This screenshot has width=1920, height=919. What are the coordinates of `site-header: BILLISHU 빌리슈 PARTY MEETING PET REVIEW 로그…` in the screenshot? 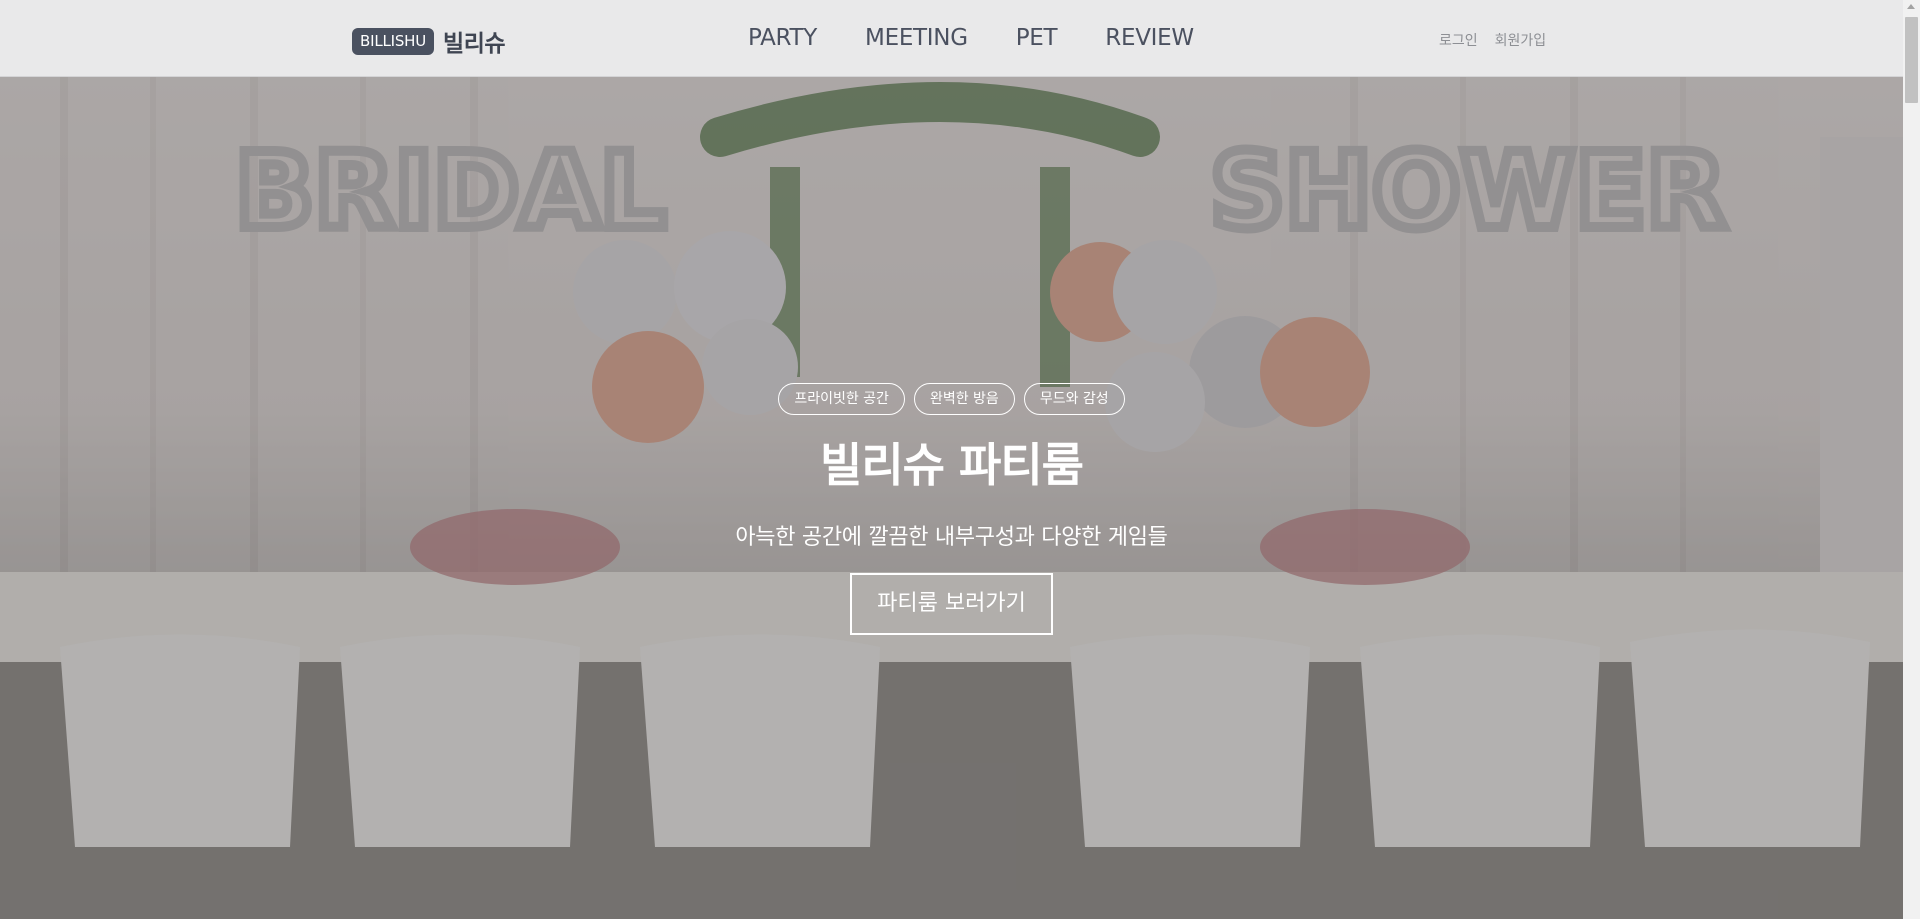 It's located at (951, 38).